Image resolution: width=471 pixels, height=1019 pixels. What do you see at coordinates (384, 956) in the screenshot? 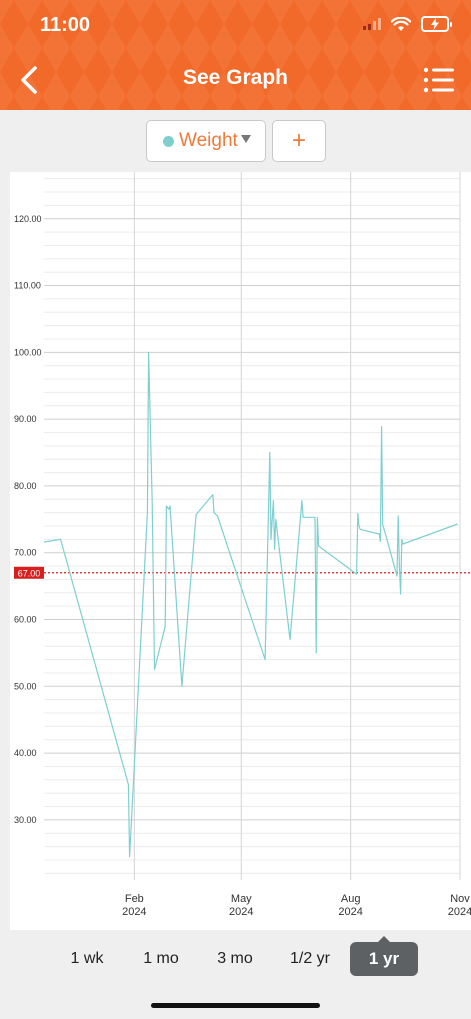
I see `range-1-year: 1 yr` at bounding box center [384, 956].